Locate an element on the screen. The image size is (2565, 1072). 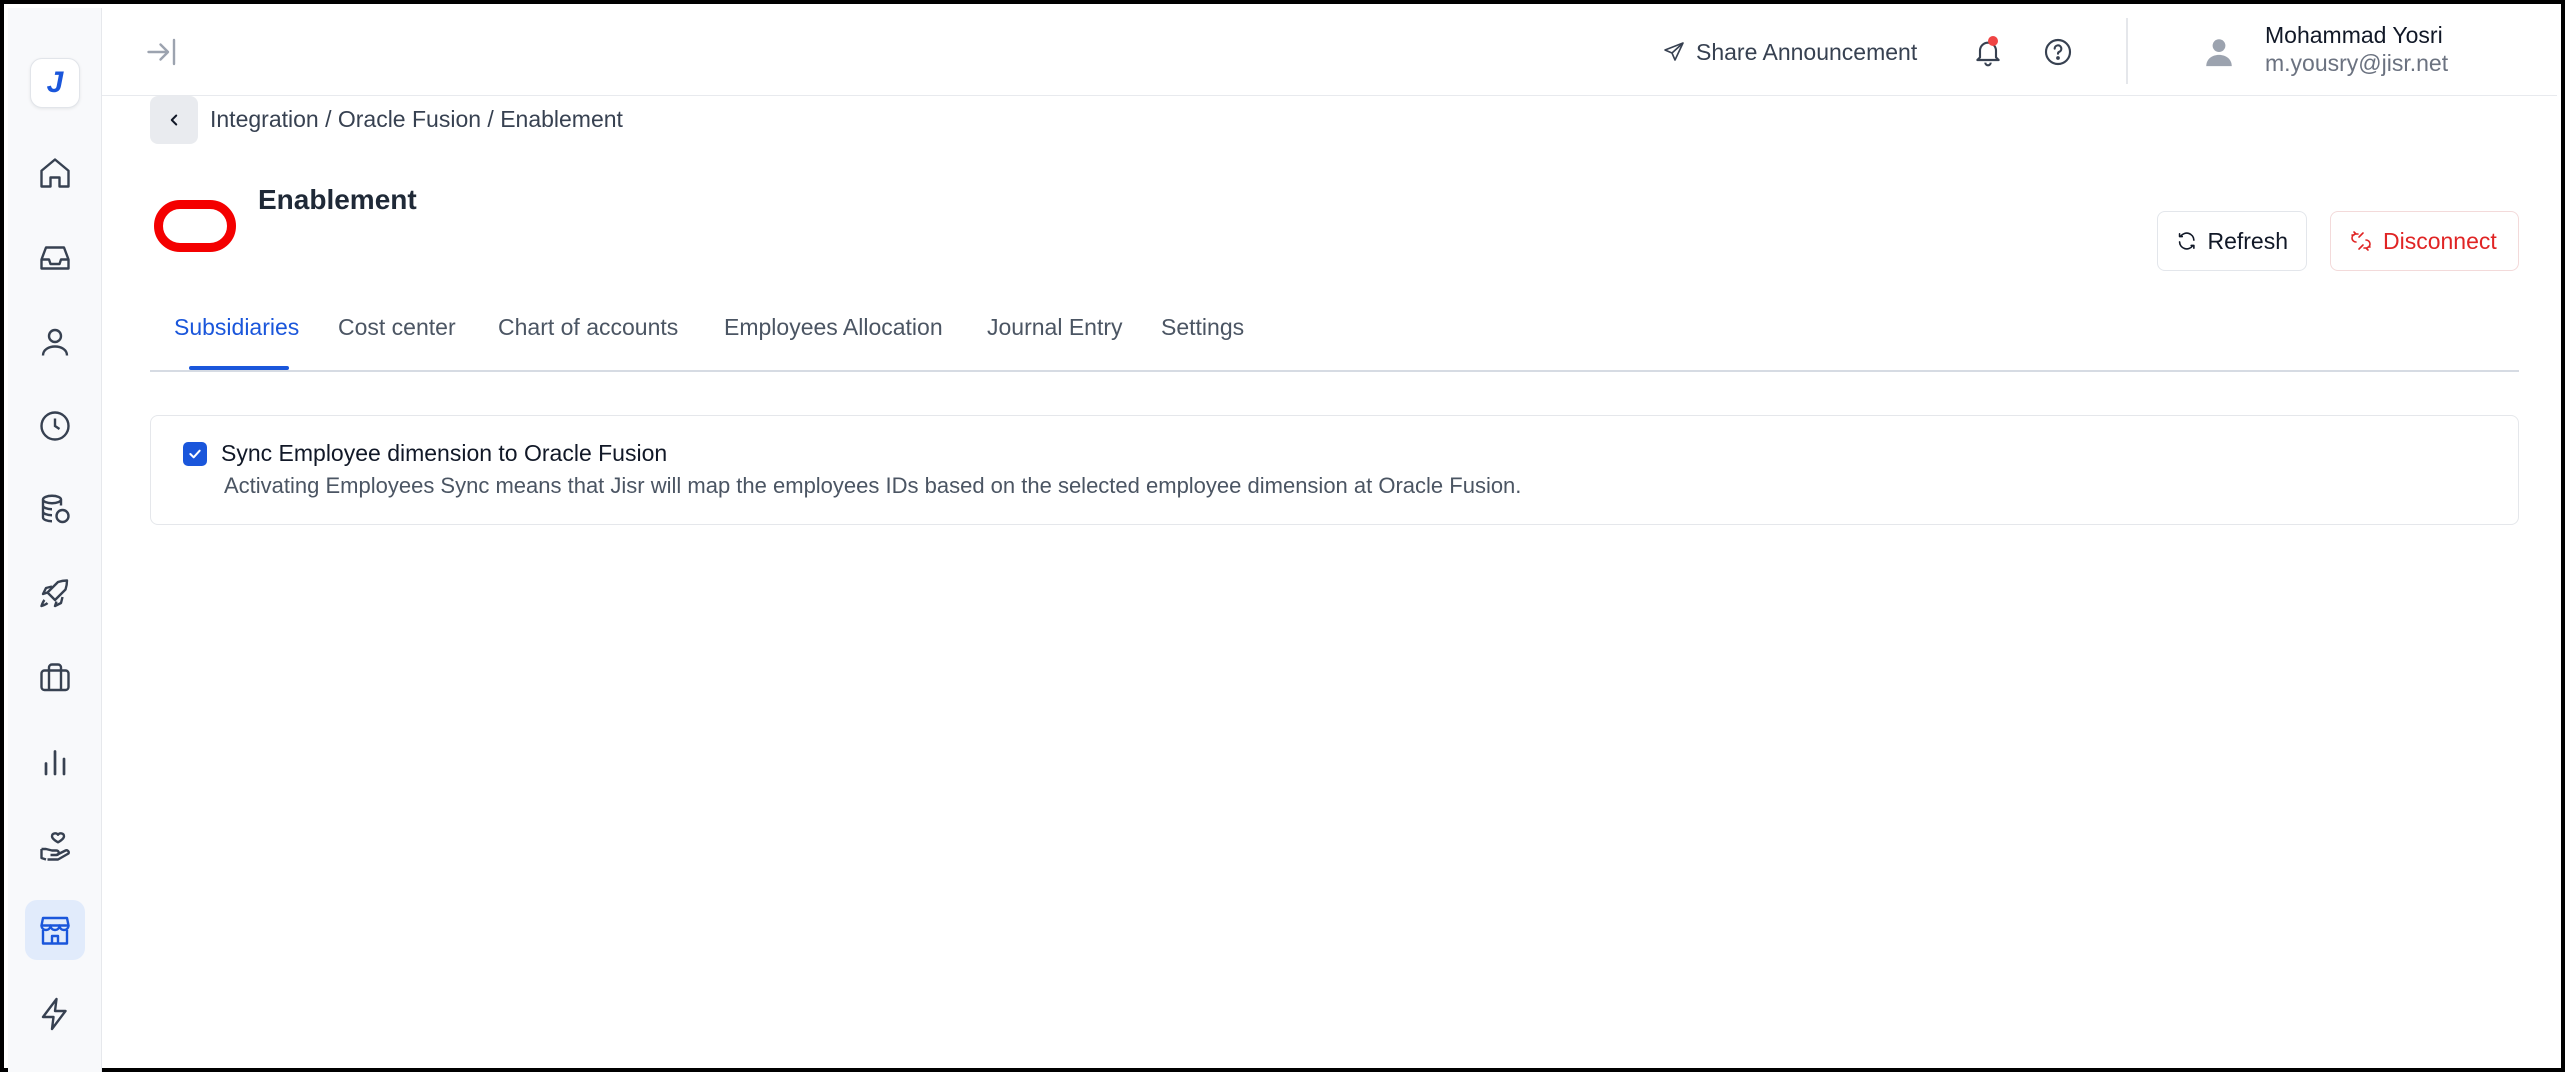
app-logo-letter: J is located at coordinates (55, 82).